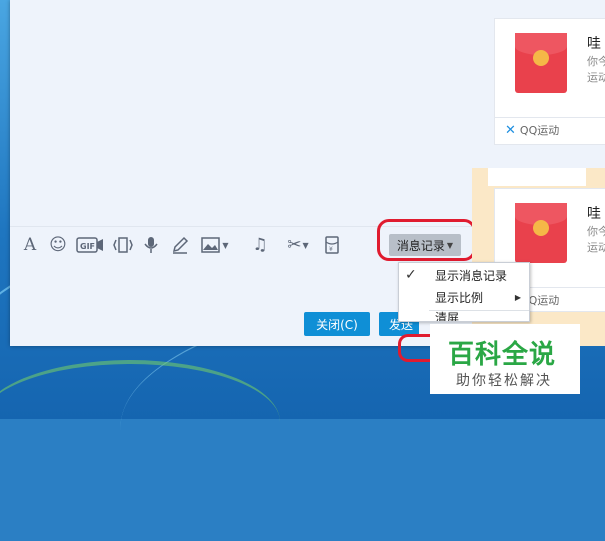 This screenshot has height=541, width=605. Describe the element at coordinates (260, 245) in the screenshot. I see `music-icon: ♫` at that location.